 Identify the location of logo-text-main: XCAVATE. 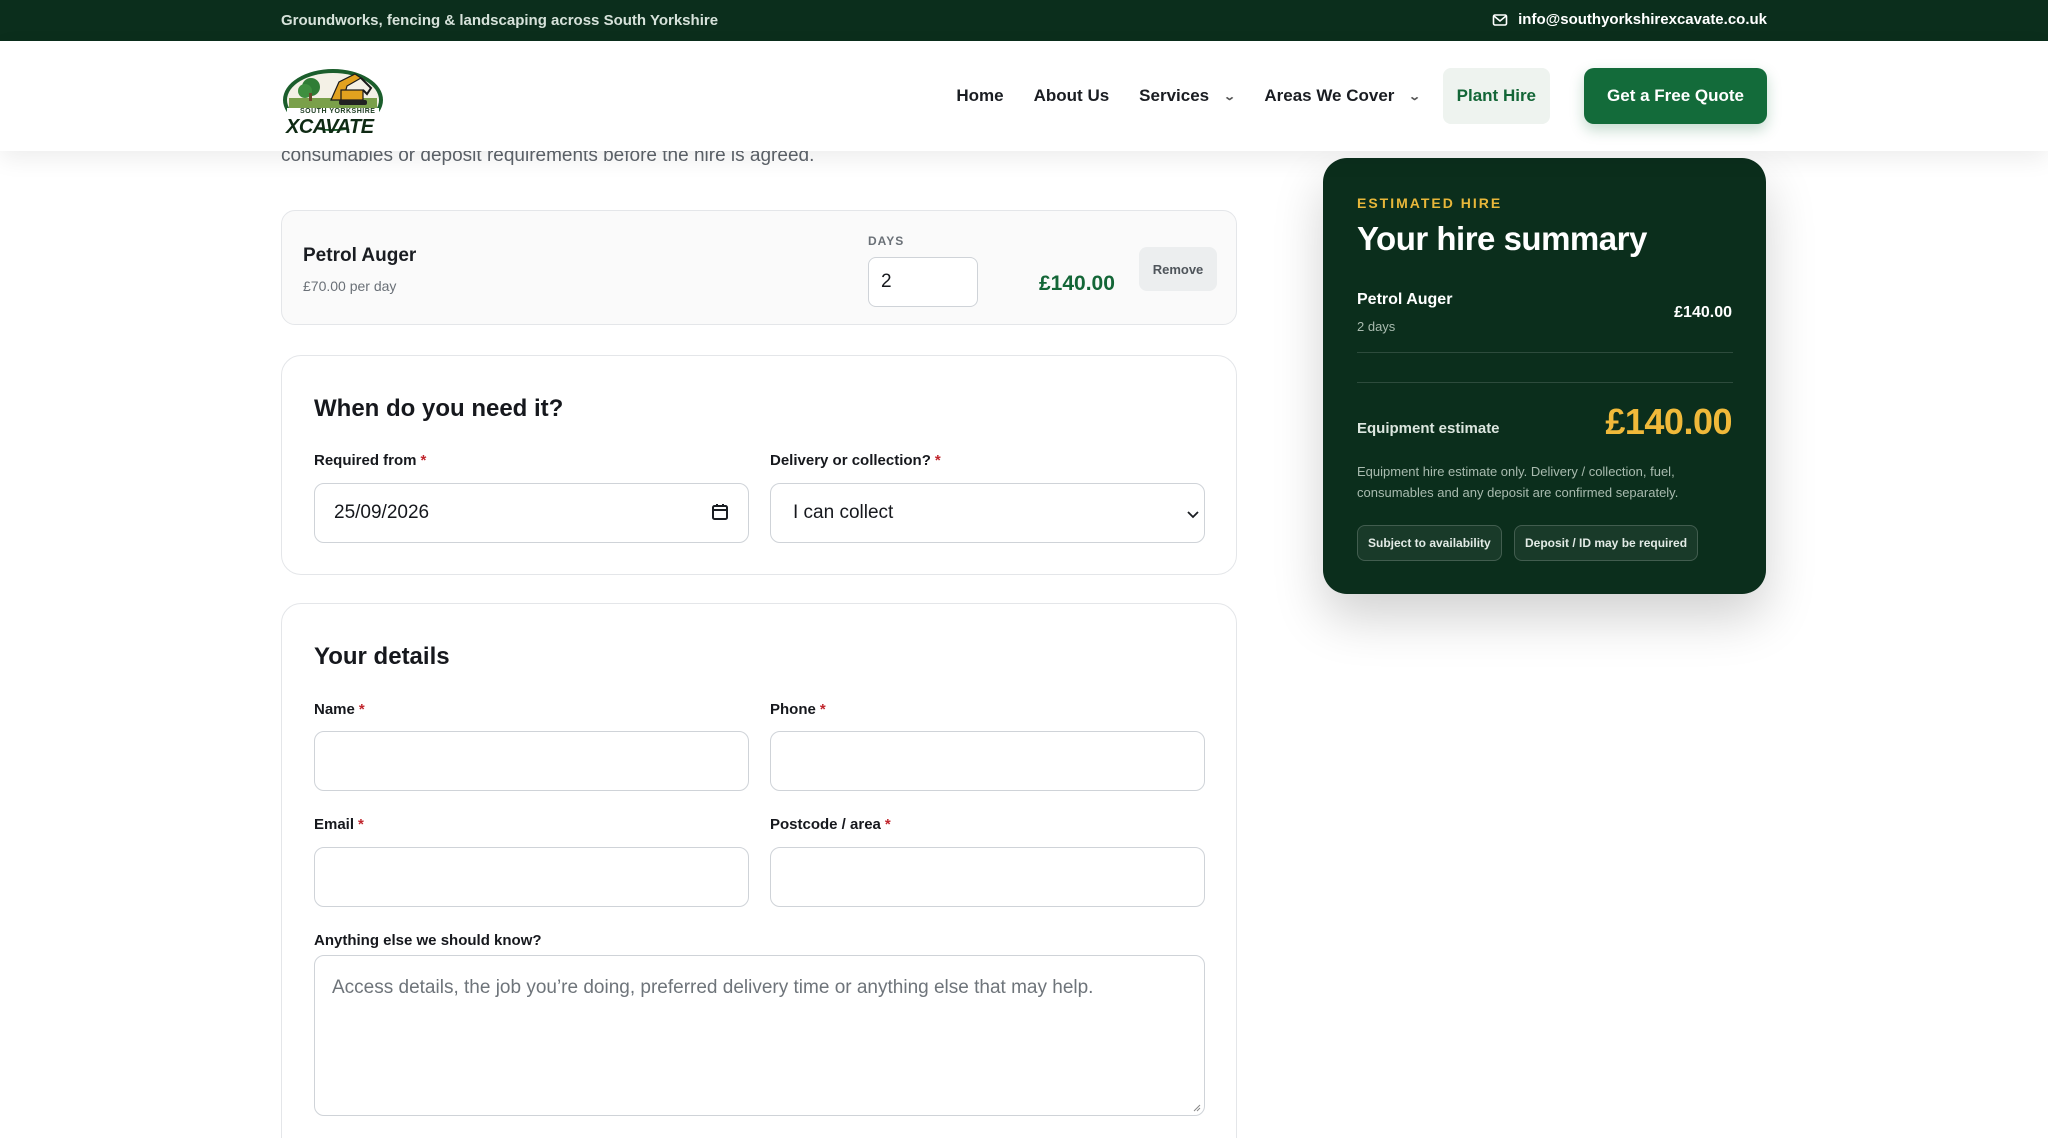
(330, 127).